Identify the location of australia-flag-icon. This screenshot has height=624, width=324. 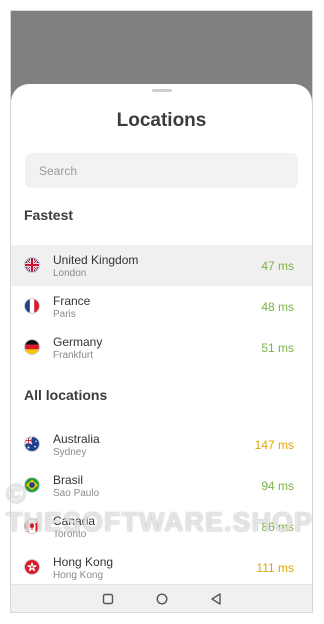
(32, 444).